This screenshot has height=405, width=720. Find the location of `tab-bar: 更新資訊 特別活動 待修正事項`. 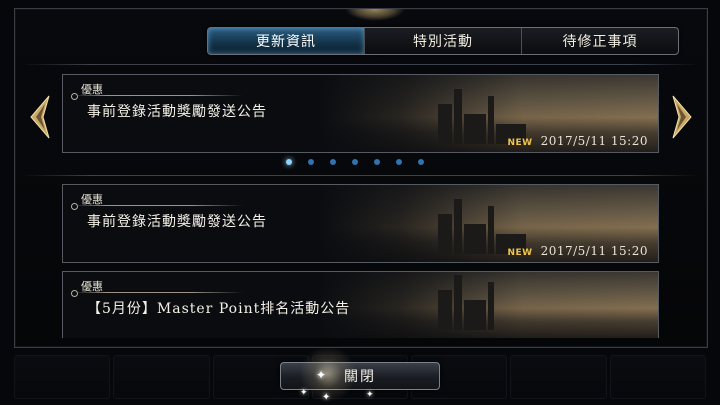

tab-bar: 更新資訊 特別活動 待修正事項 is located at coordinates (443, 41).